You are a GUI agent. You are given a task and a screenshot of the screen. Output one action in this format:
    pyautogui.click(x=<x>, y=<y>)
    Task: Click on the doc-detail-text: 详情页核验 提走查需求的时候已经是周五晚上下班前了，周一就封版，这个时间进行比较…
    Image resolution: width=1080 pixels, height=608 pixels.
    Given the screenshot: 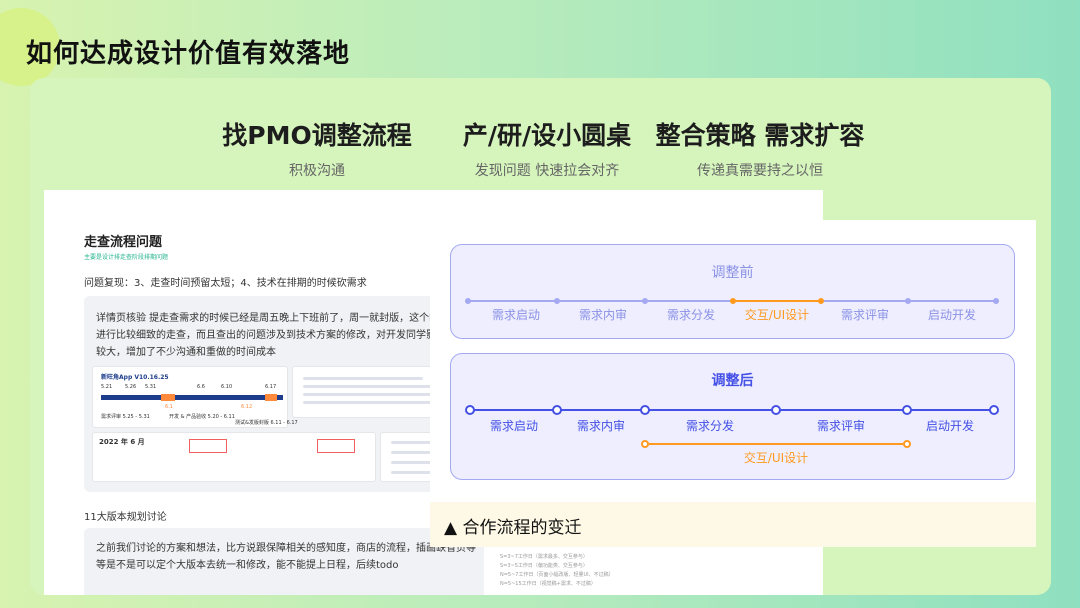 What is the action you would take?
    pyautogui.click(x=276, y=335)
    